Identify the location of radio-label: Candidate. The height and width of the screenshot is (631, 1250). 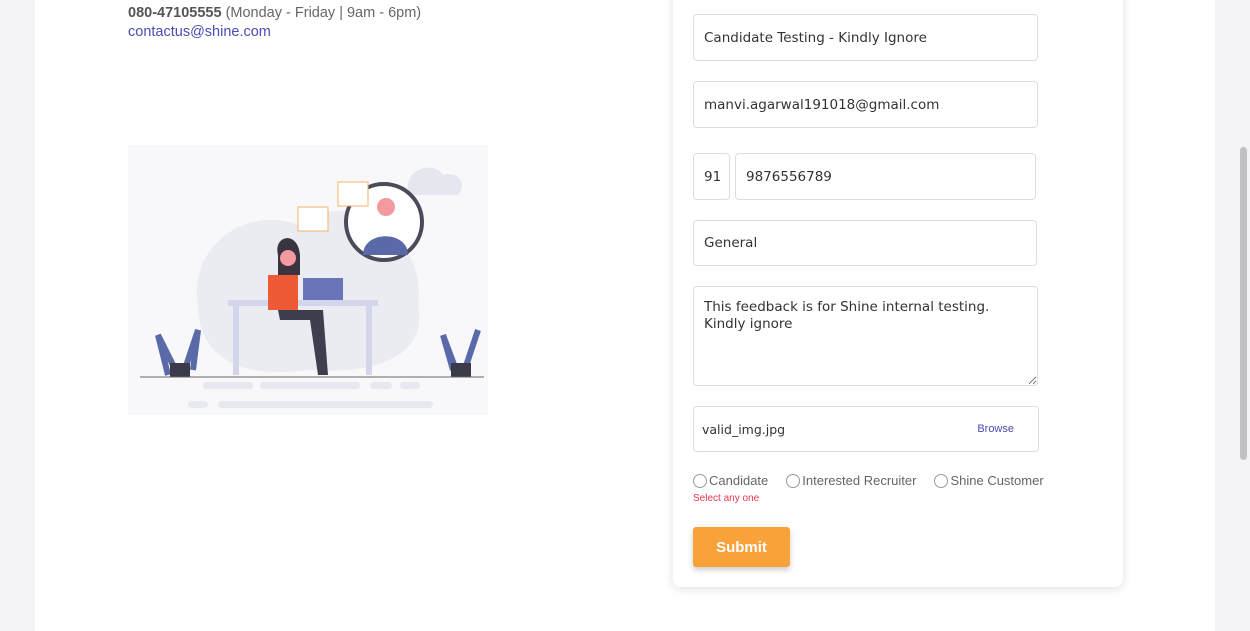
(739, 480).